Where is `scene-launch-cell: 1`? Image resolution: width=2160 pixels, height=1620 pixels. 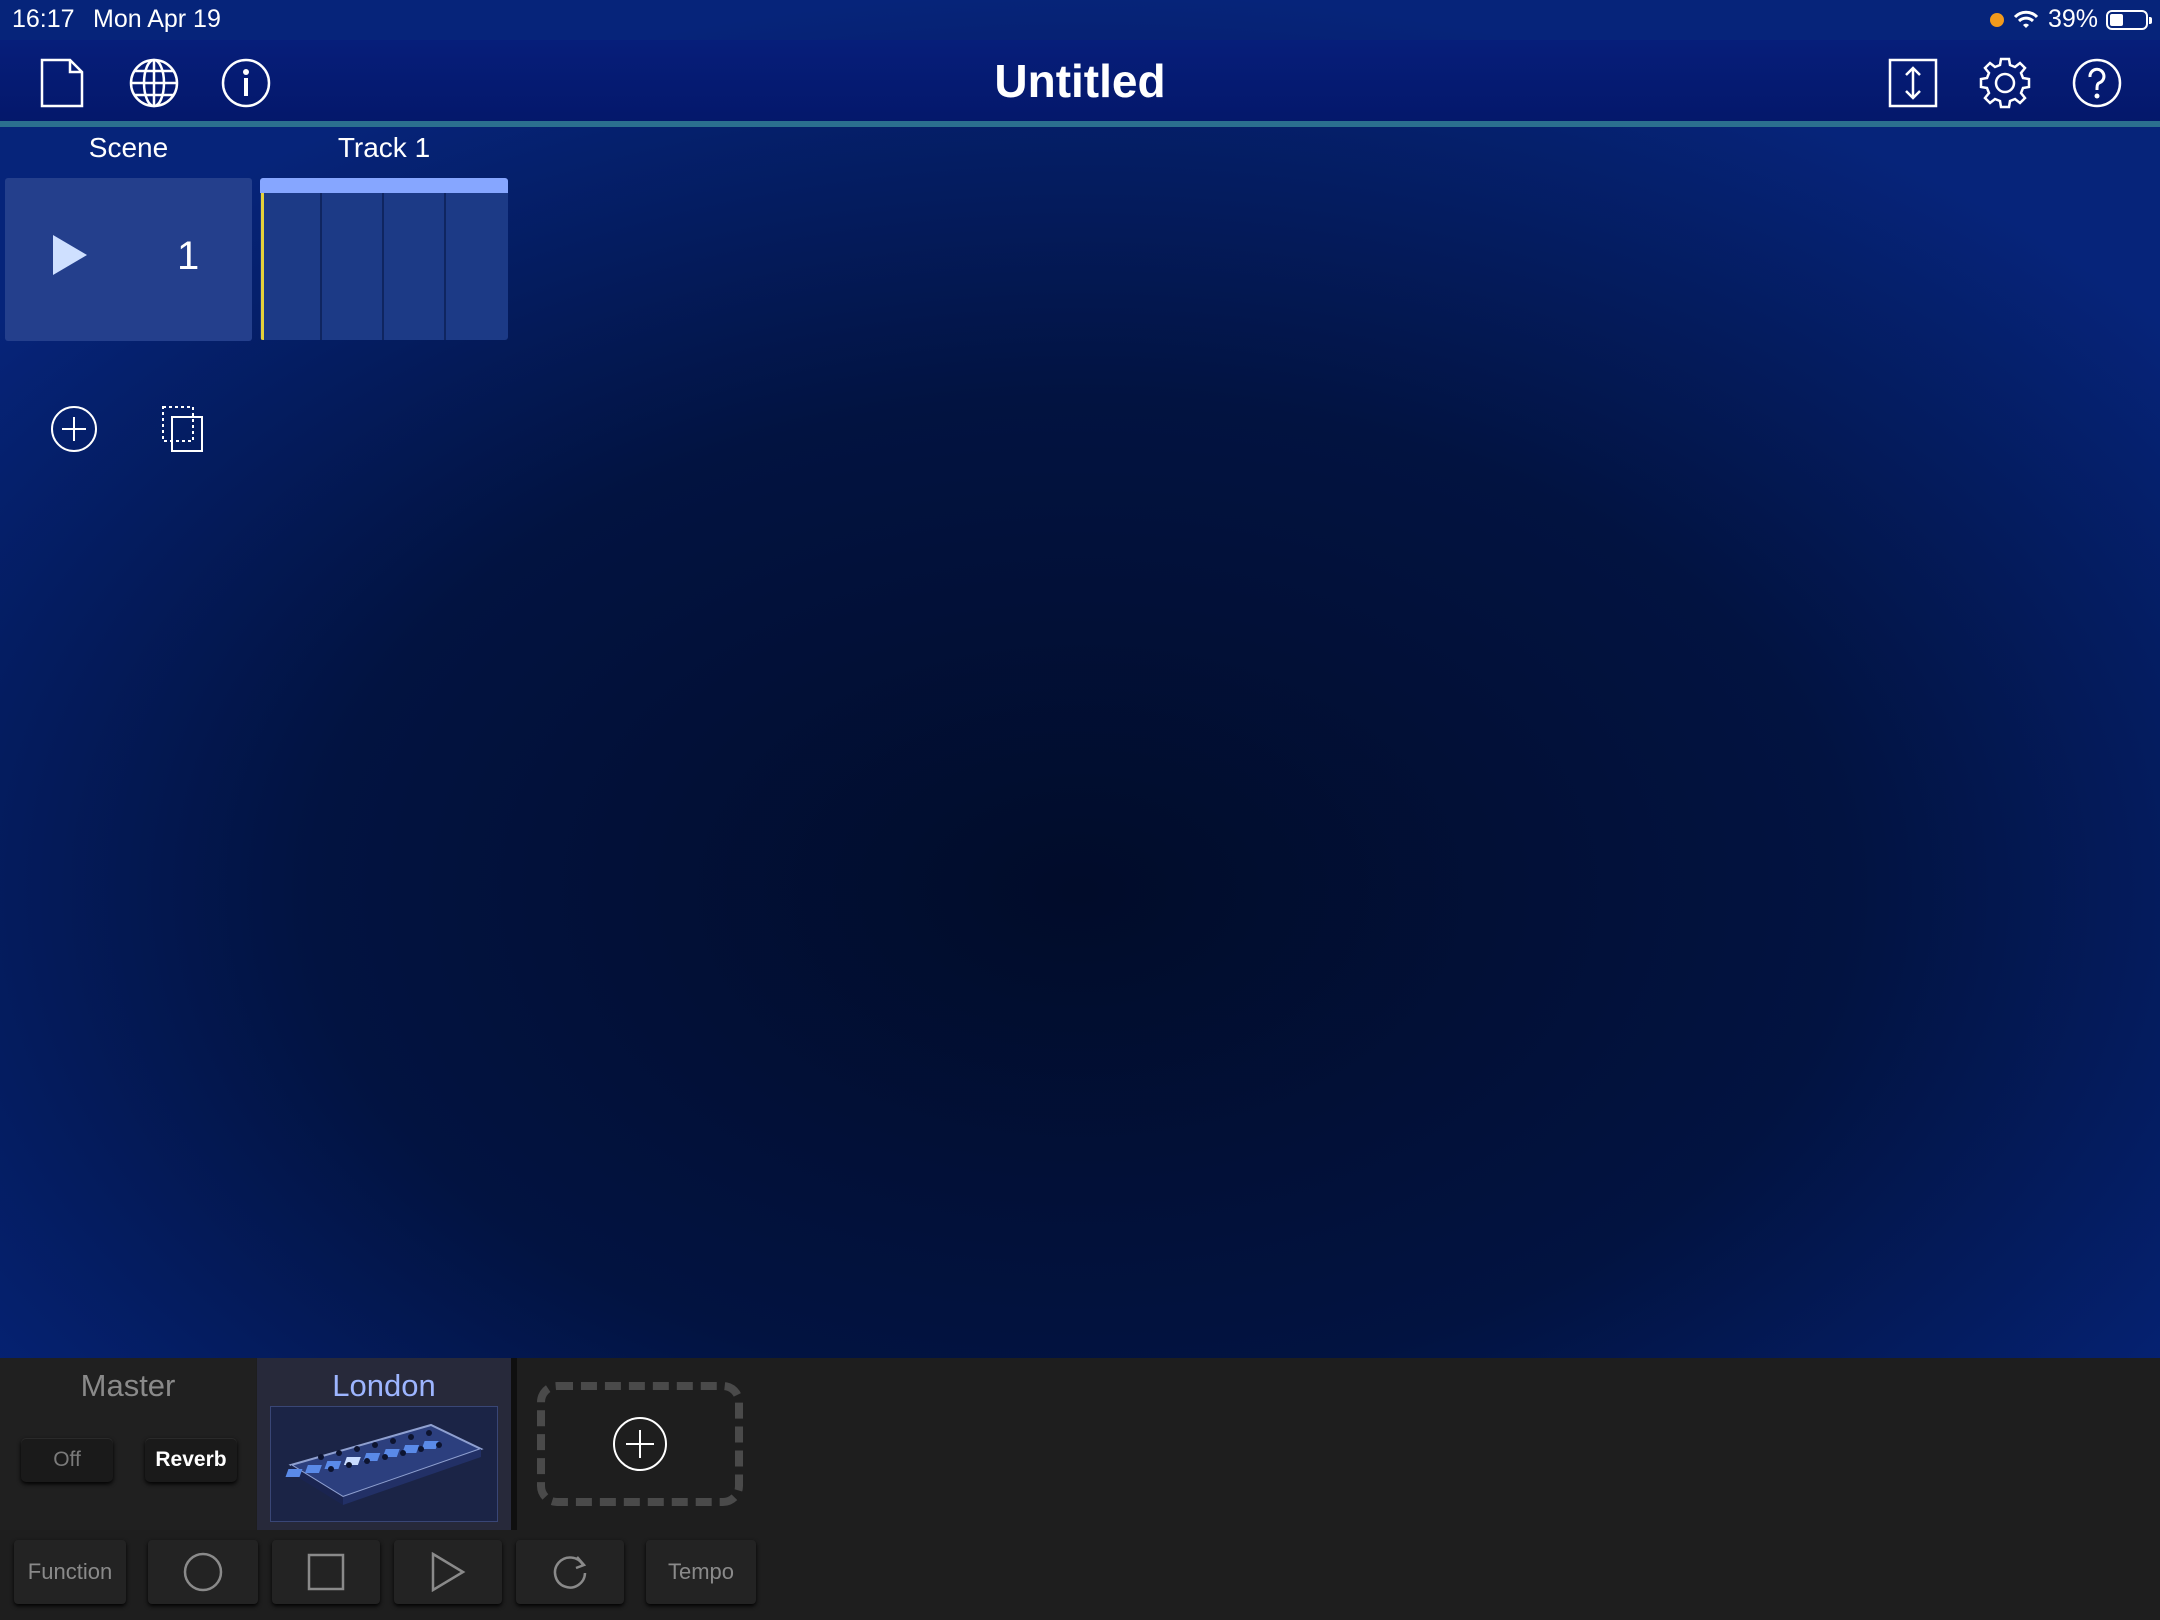 scene-launch-cell: 1 is located at coordinates (128, 259).